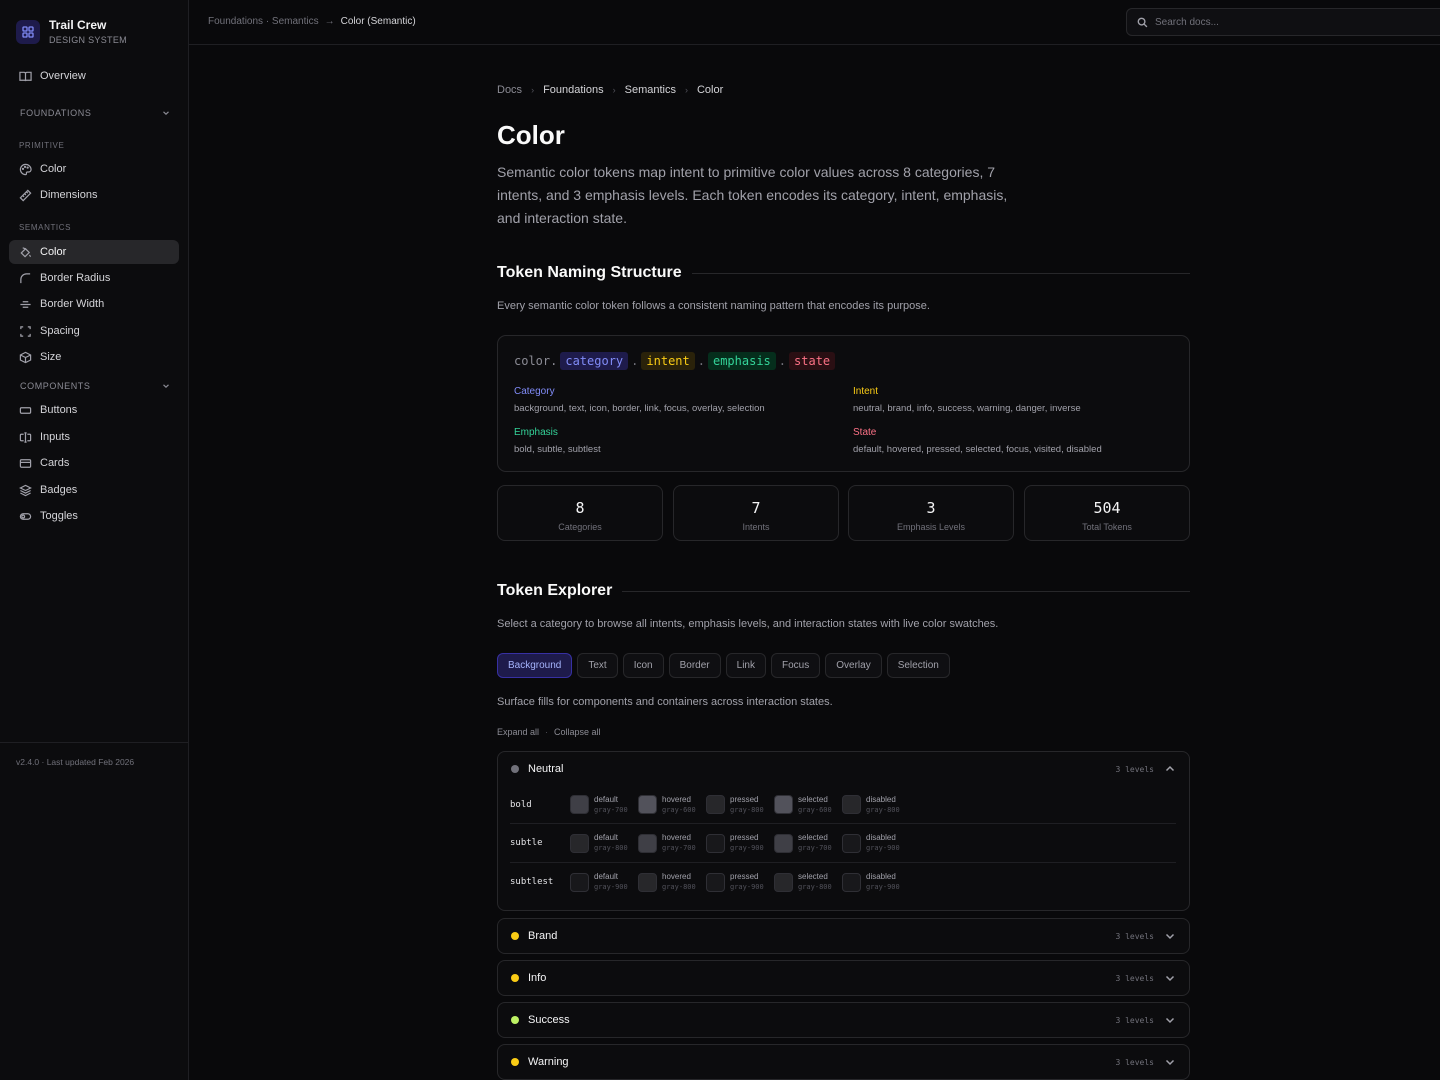 The image size is (1440, 1080). I want to click on segment-state: state, so click(812, 361).